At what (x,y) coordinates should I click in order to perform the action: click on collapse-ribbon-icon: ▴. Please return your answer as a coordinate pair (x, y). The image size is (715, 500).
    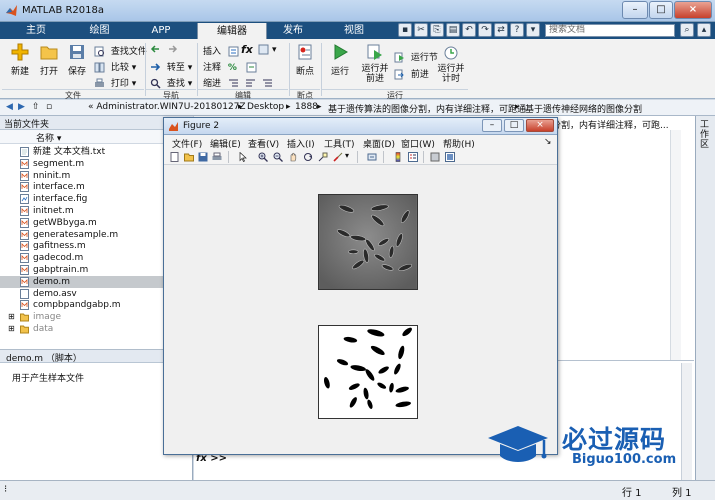
    Looking at the image, I should click on (704, 30).